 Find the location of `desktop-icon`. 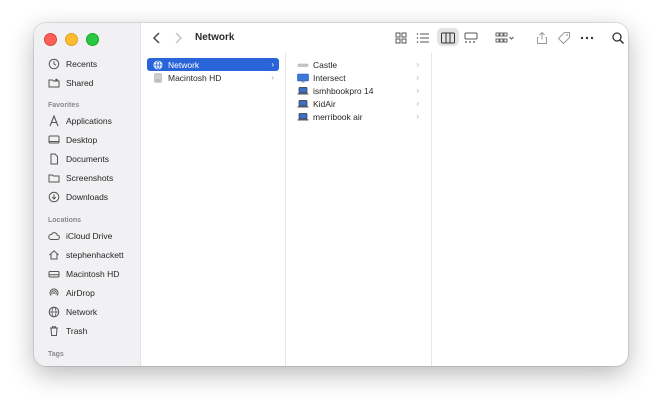

desktop-icon is located at coordinates (54, 139).